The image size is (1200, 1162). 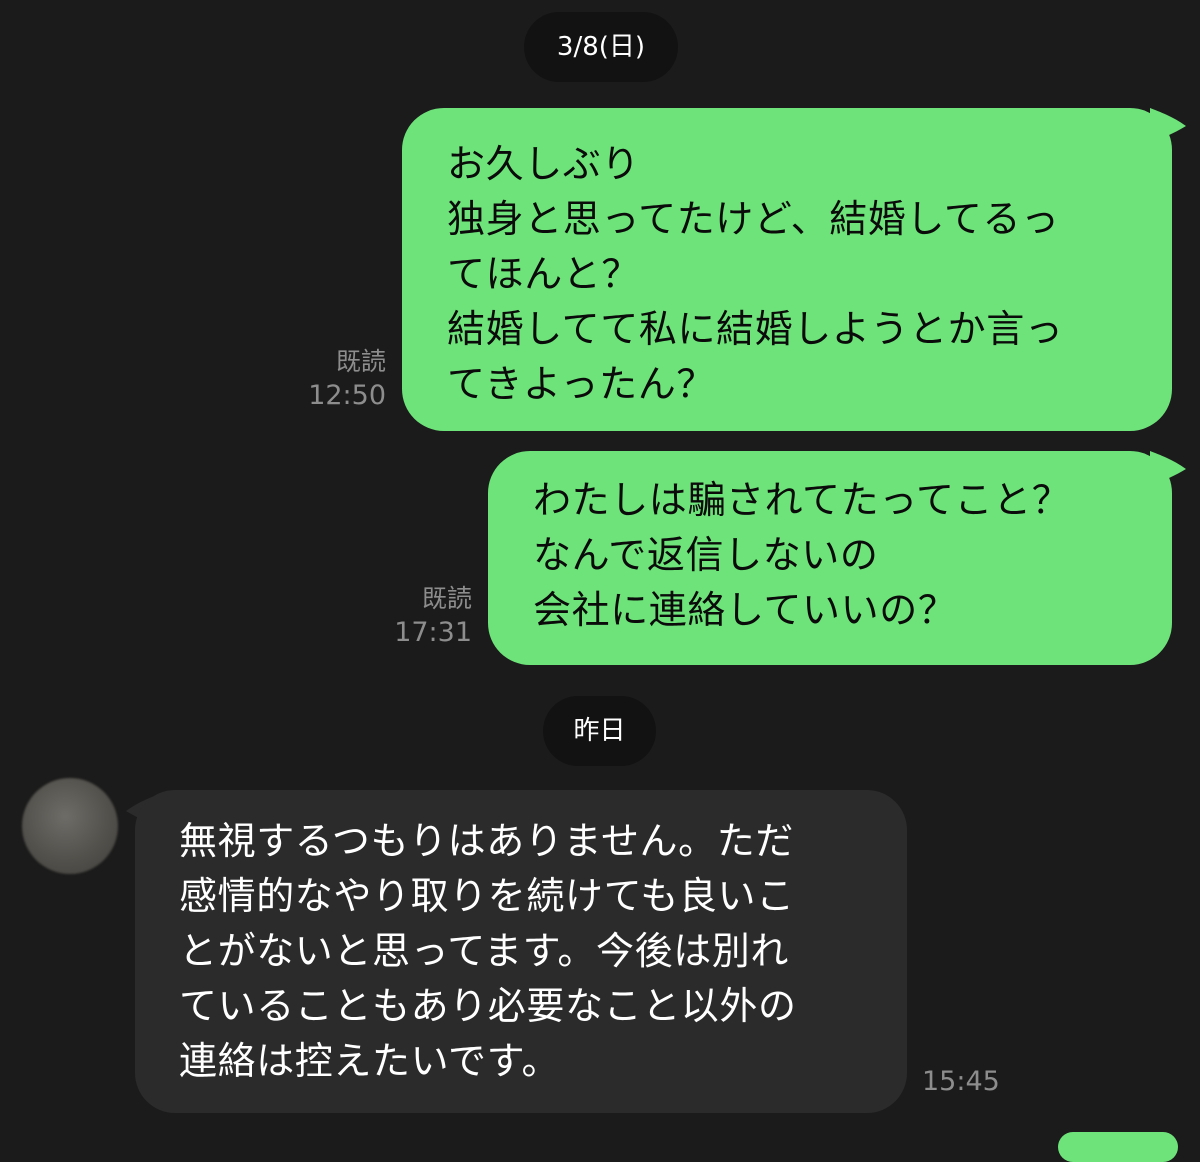 What do you see at coordinates (486, 841) in the screenshot?
I see `message-line: 無視するつもりはありません。ただ` at bounding box center [486, 841].